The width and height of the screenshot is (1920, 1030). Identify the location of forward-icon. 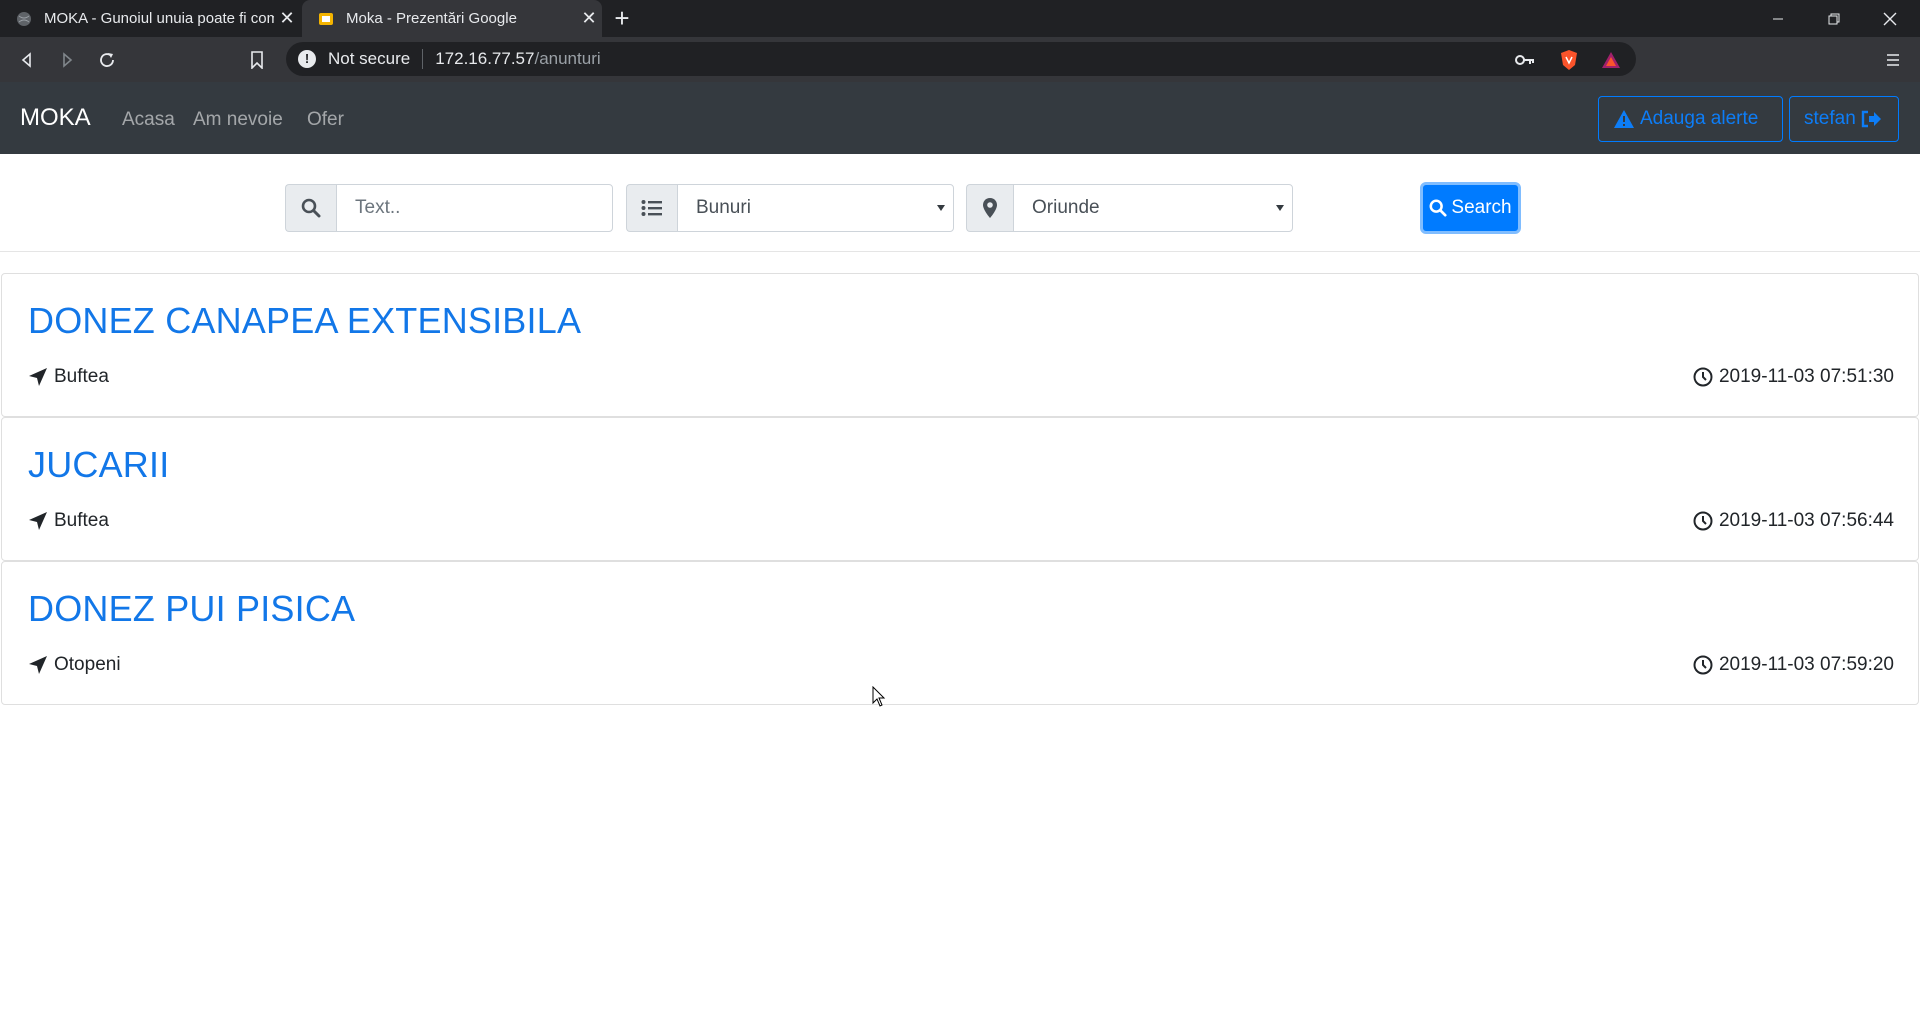
(67, 60).